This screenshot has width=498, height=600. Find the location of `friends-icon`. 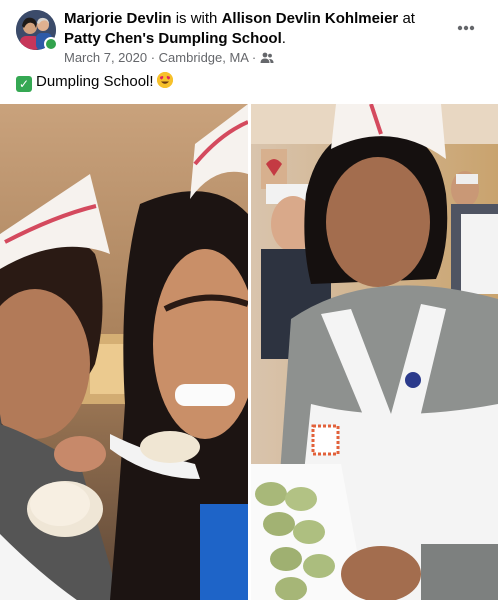

friends-icon is located at coordinates (267, 60).